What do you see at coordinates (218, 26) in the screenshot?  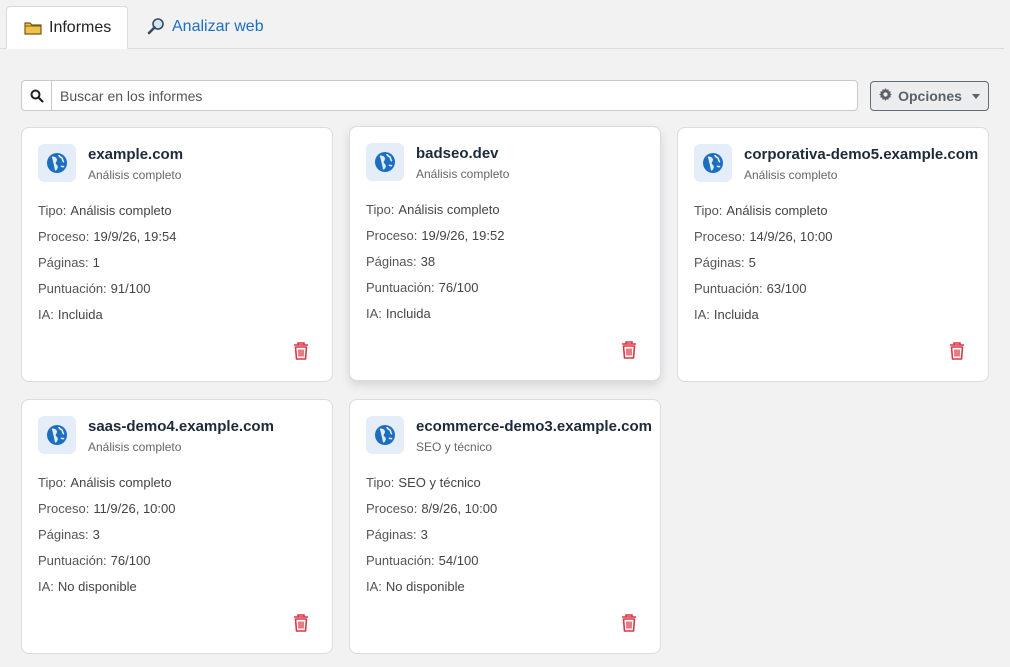 I see `tab-label: Analizar web` at bounding box center [218, 26].